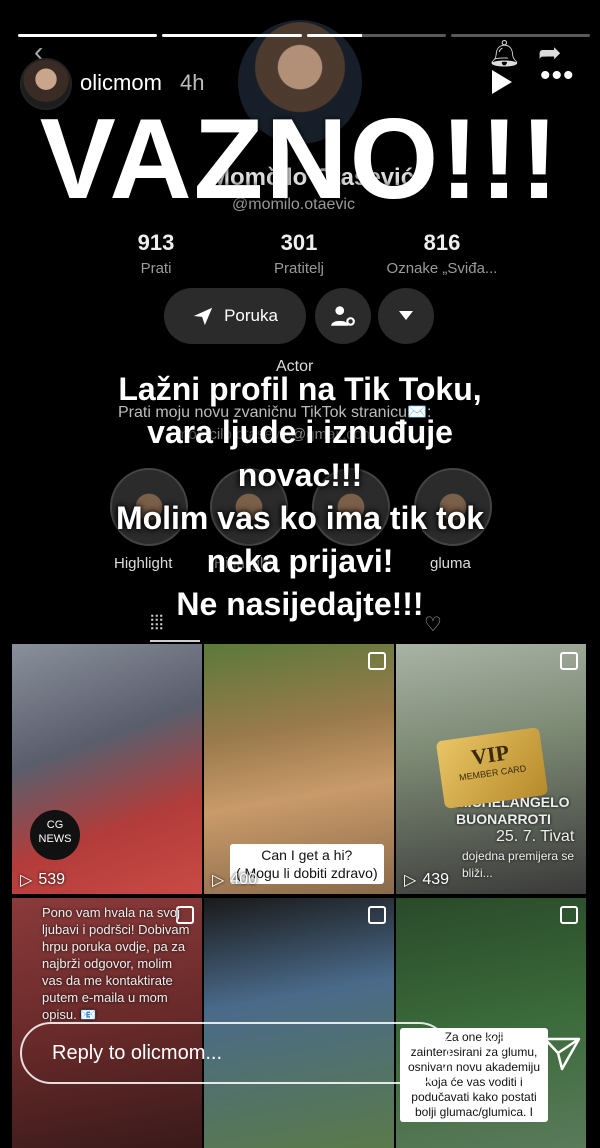  What do you see at coordinates (203, 316) in the screenshot?
I see `send-message-icon` at bounding box center [203, 316].